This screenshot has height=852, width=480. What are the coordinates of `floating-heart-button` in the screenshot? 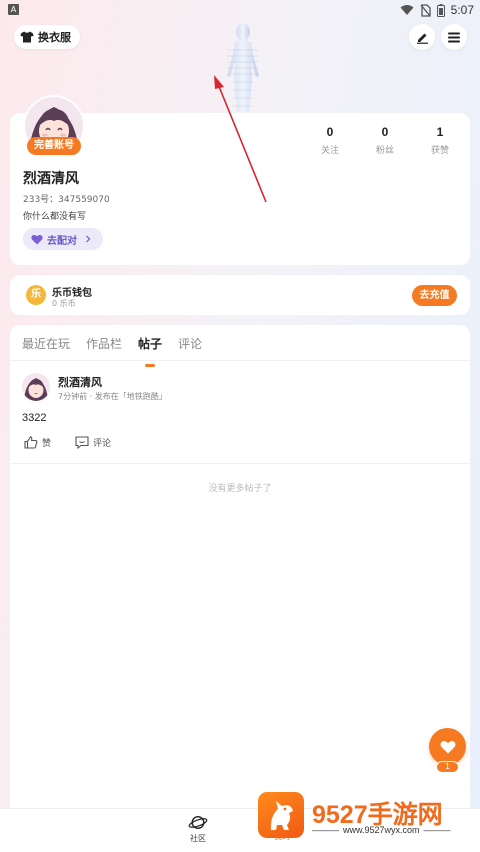 It's located at (447, 746).